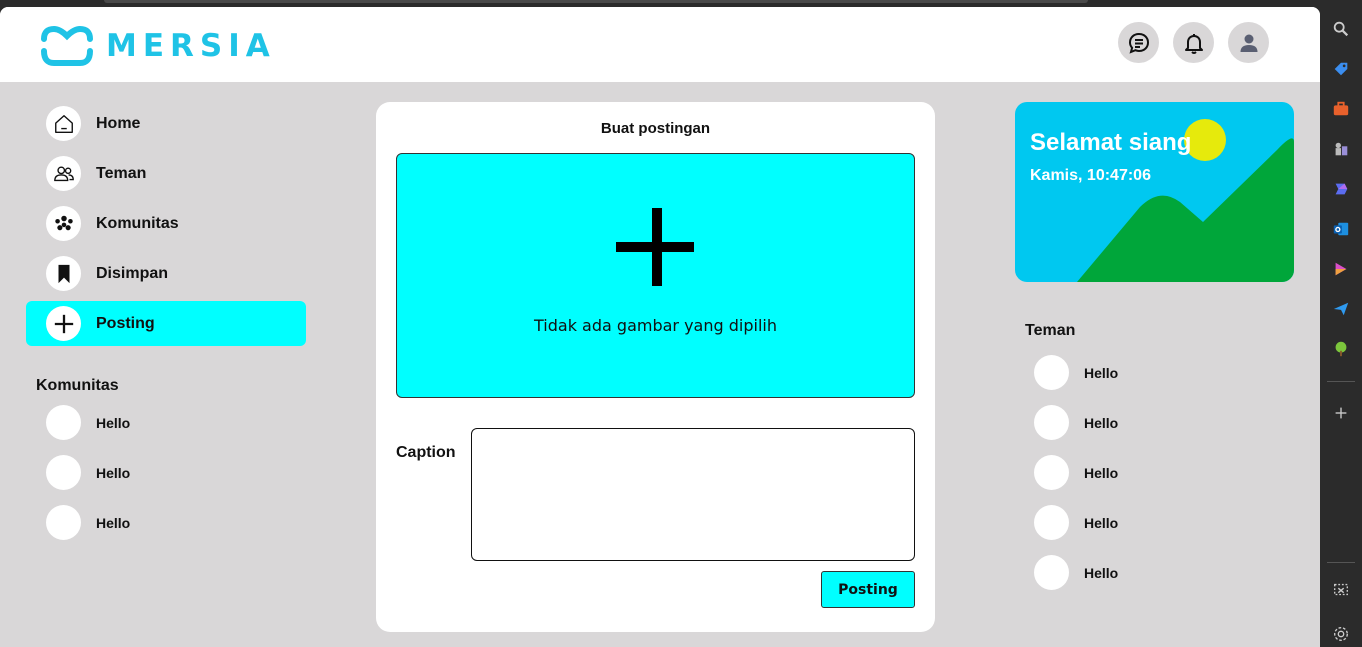 The width and height of the screenshot is (1362, 647). I want to click on caption-label: Caption, so click(426, 452).